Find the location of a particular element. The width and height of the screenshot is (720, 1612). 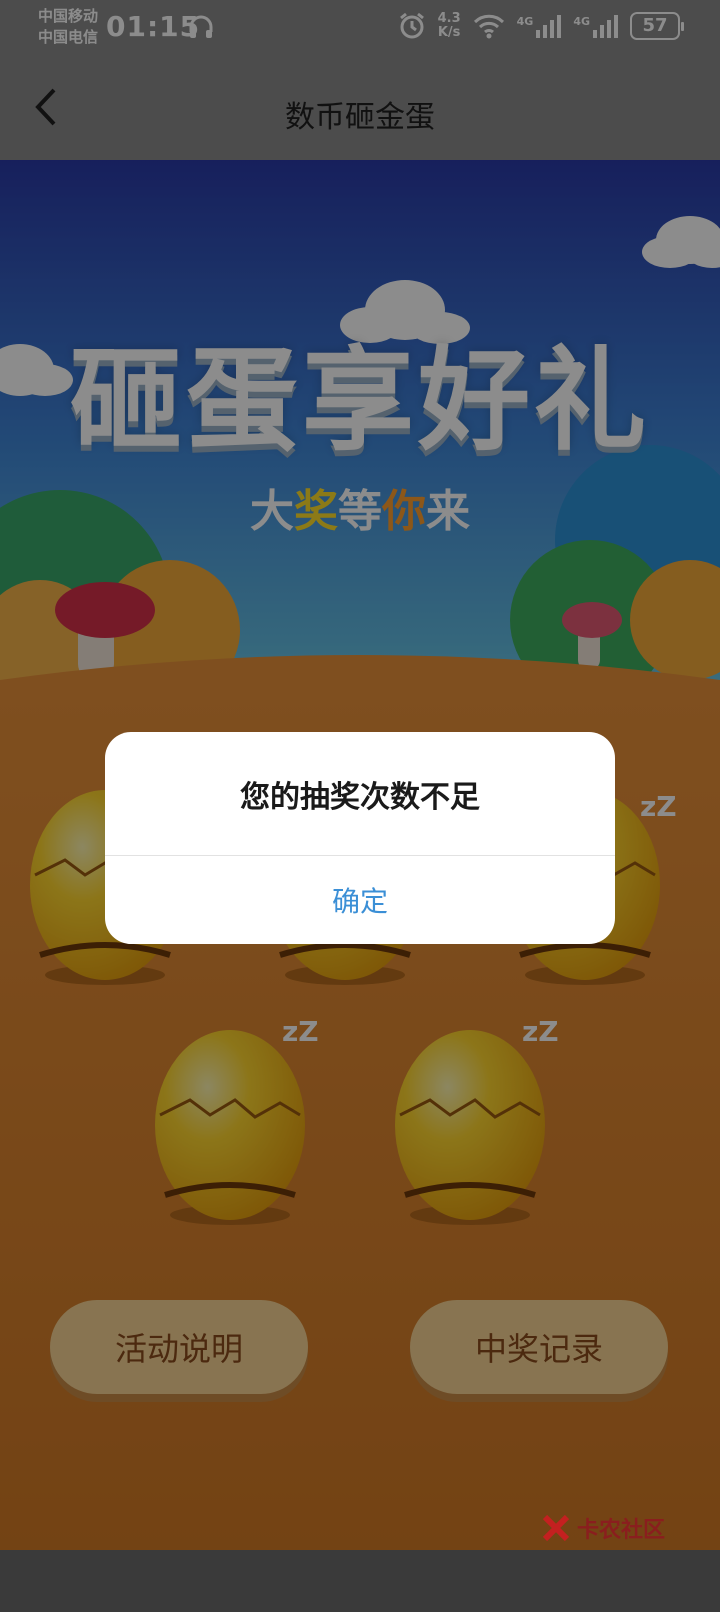

watermark-logo-icon is located at coordinates (556, 1528).